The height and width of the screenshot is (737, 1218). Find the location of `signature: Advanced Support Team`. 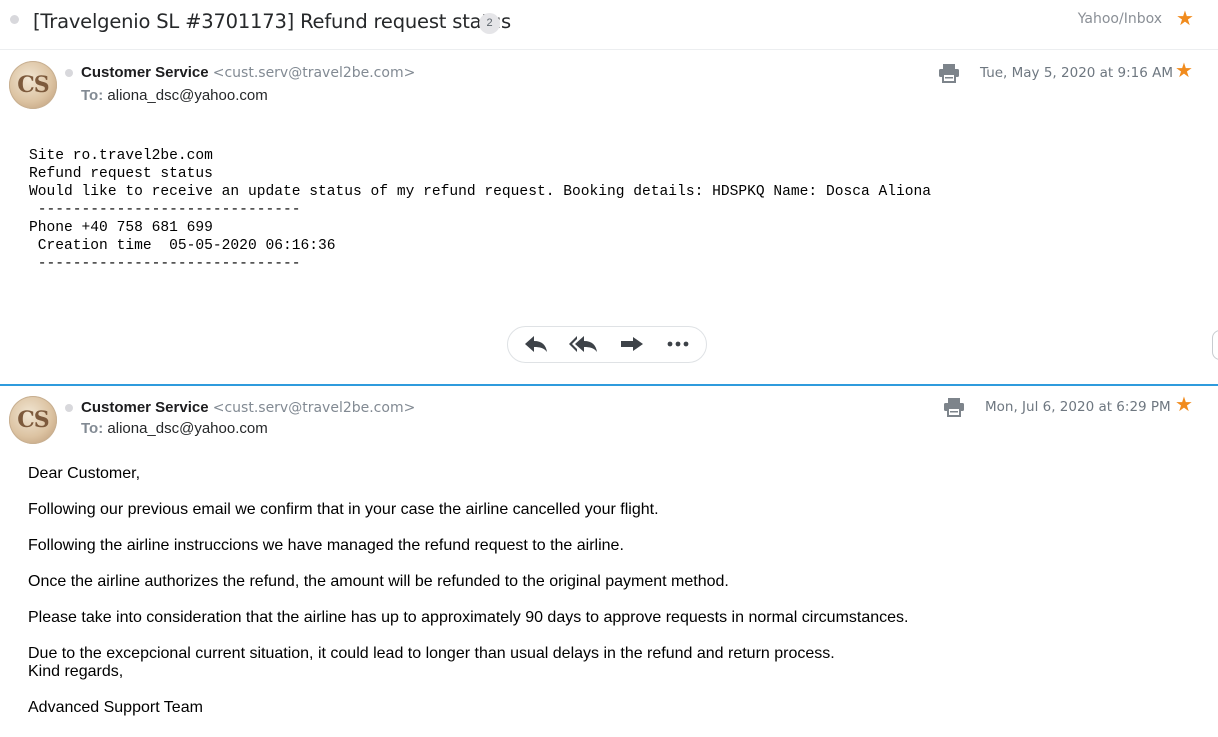

signature: Advanced Support Team is located at coordinates (115, 707).